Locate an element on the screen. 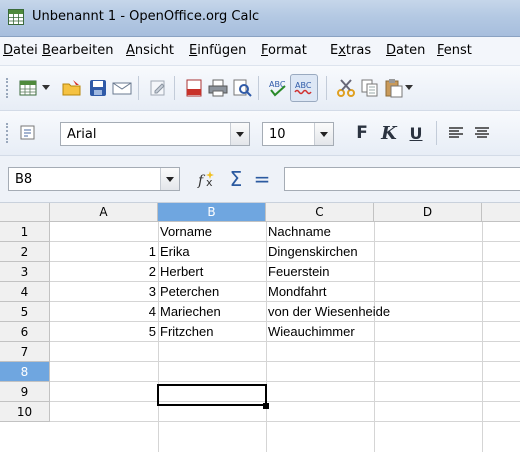 This screenshot has width=520, height=452. new-dropdown-icon is located at coordinates (46, 88).